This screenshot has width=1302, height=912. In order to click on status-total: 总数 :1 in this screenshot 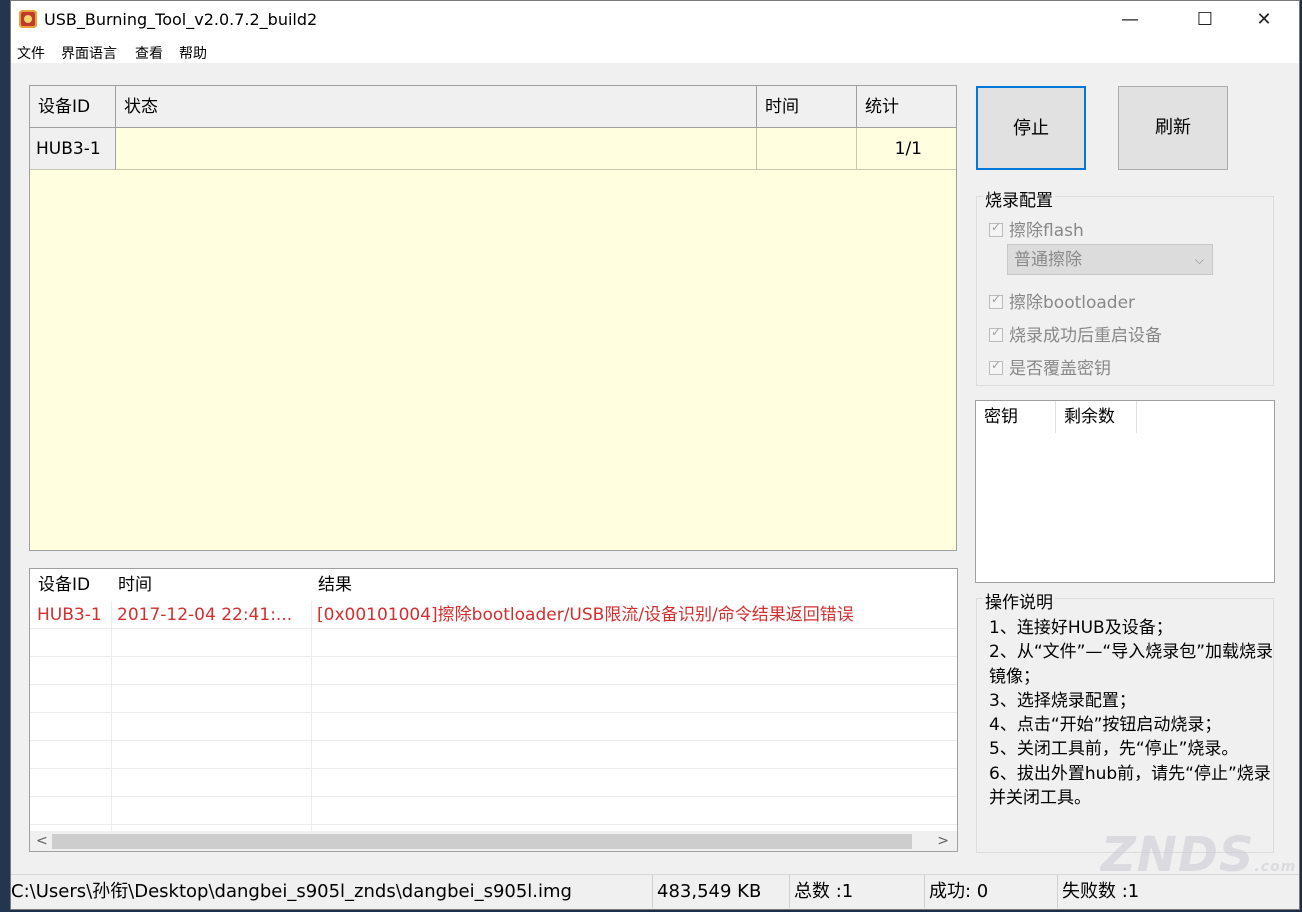, I will do `click(857, 891)`.